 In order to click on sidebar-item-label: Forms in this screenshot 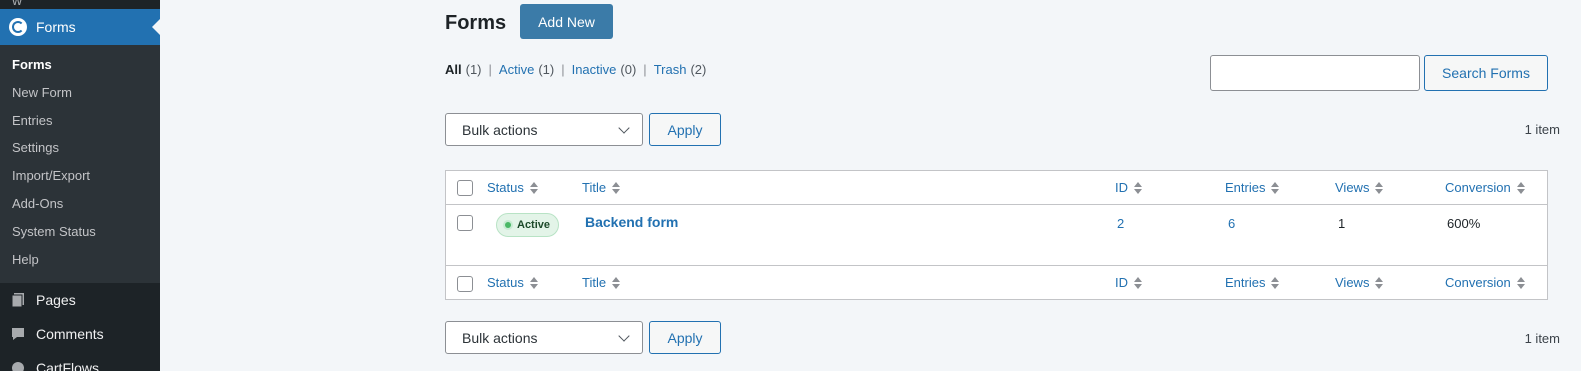, I will do `click(56, 27)`.